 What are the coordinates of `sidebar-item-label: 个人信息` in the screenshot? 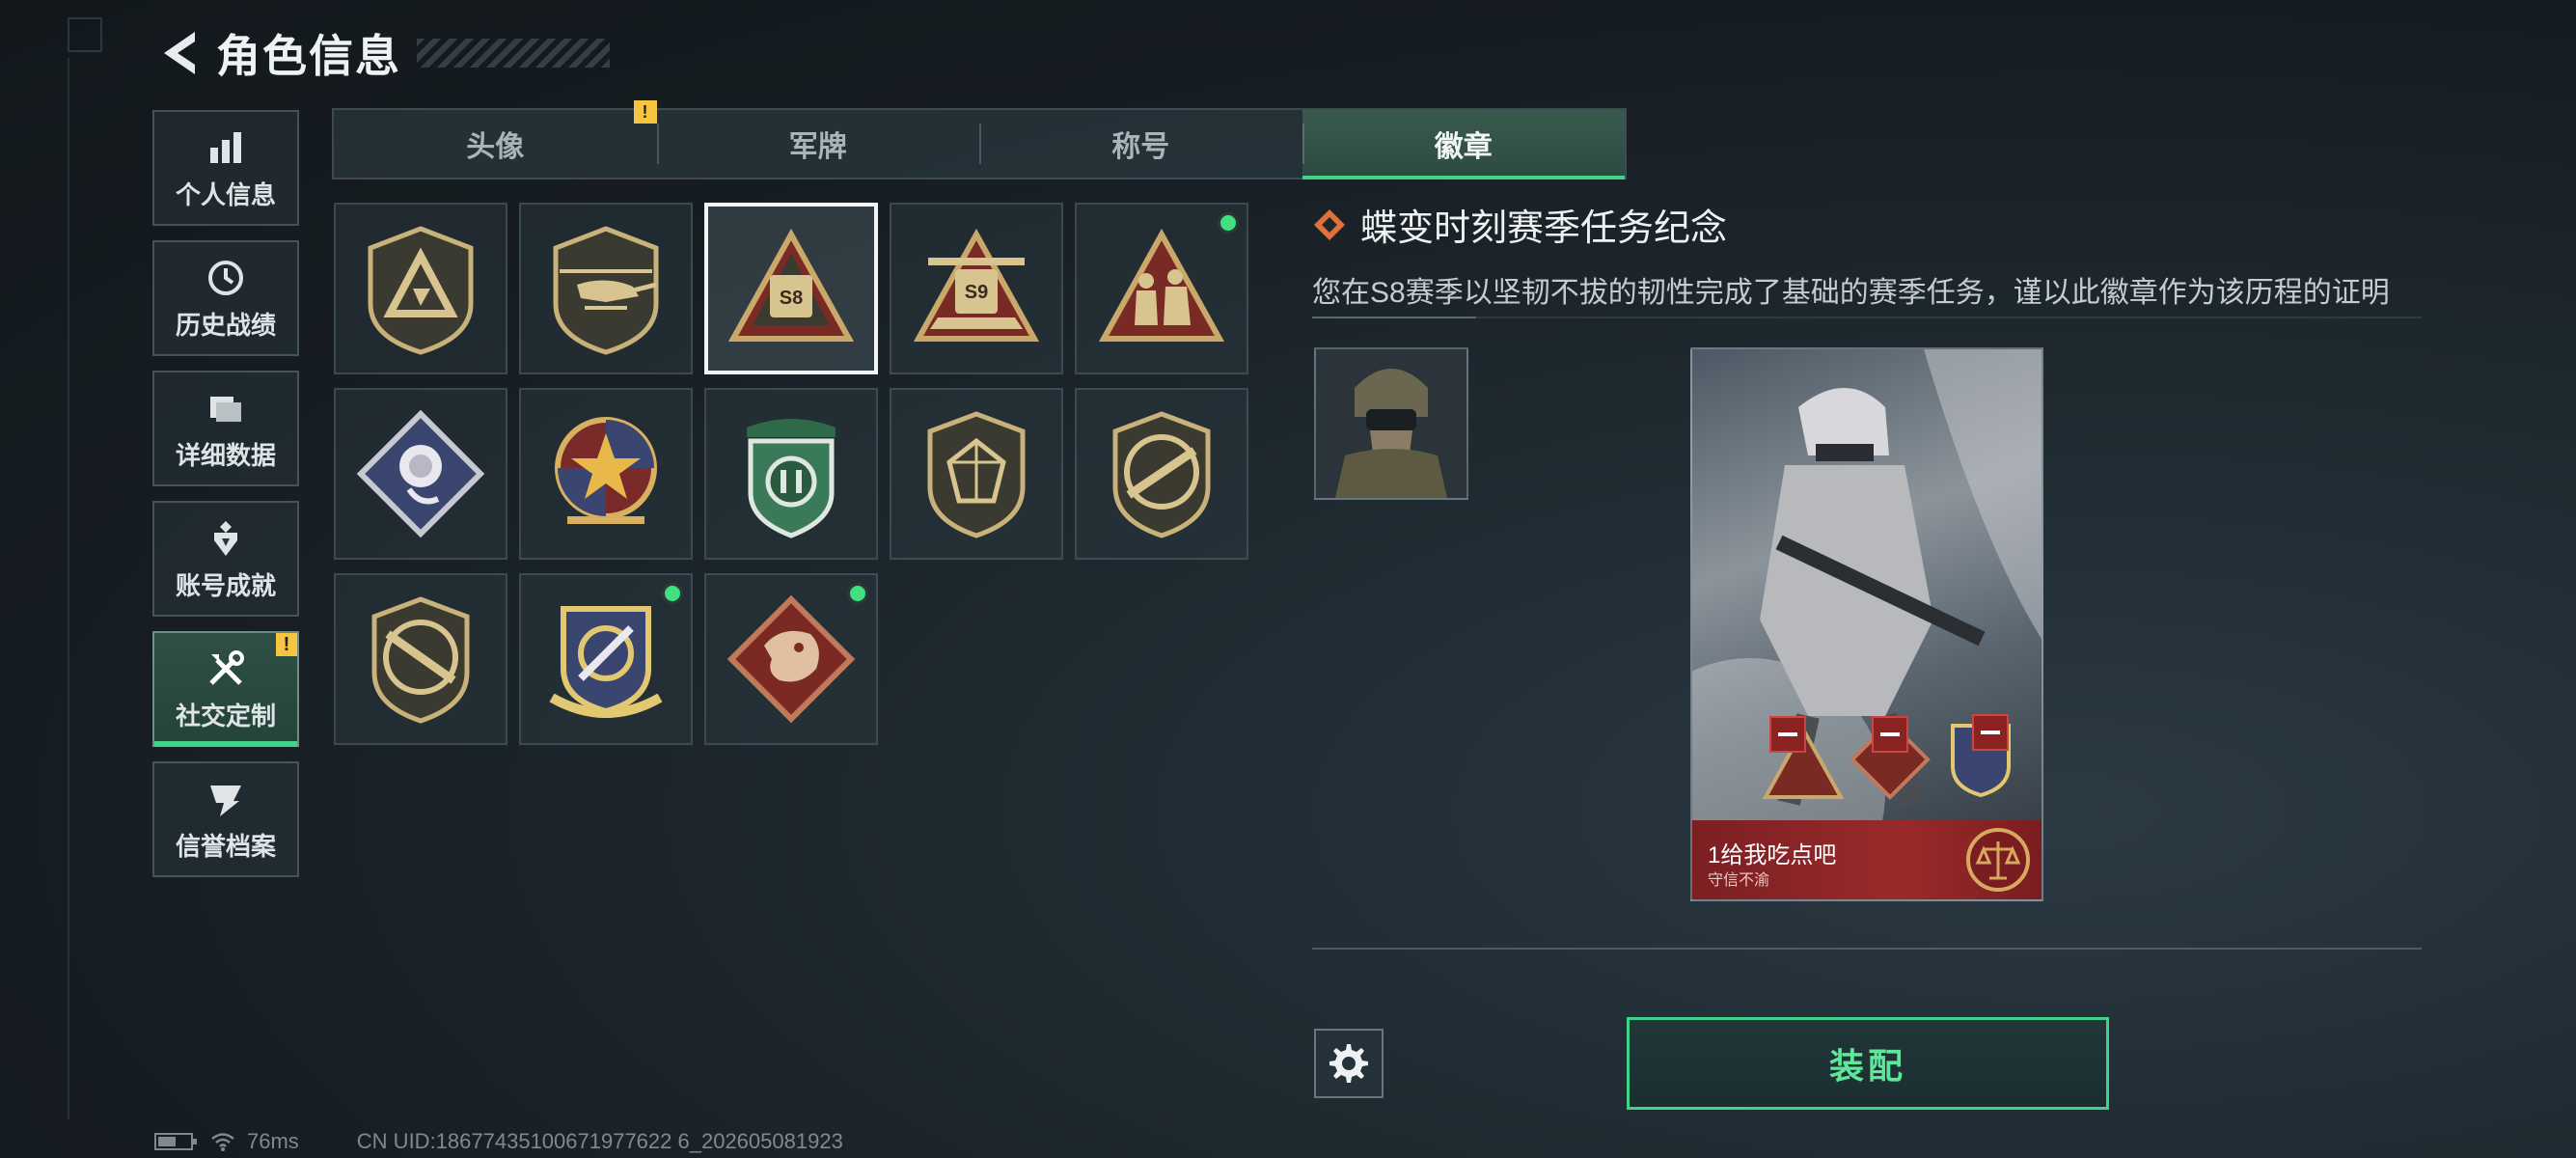 It's located at (225, 194).